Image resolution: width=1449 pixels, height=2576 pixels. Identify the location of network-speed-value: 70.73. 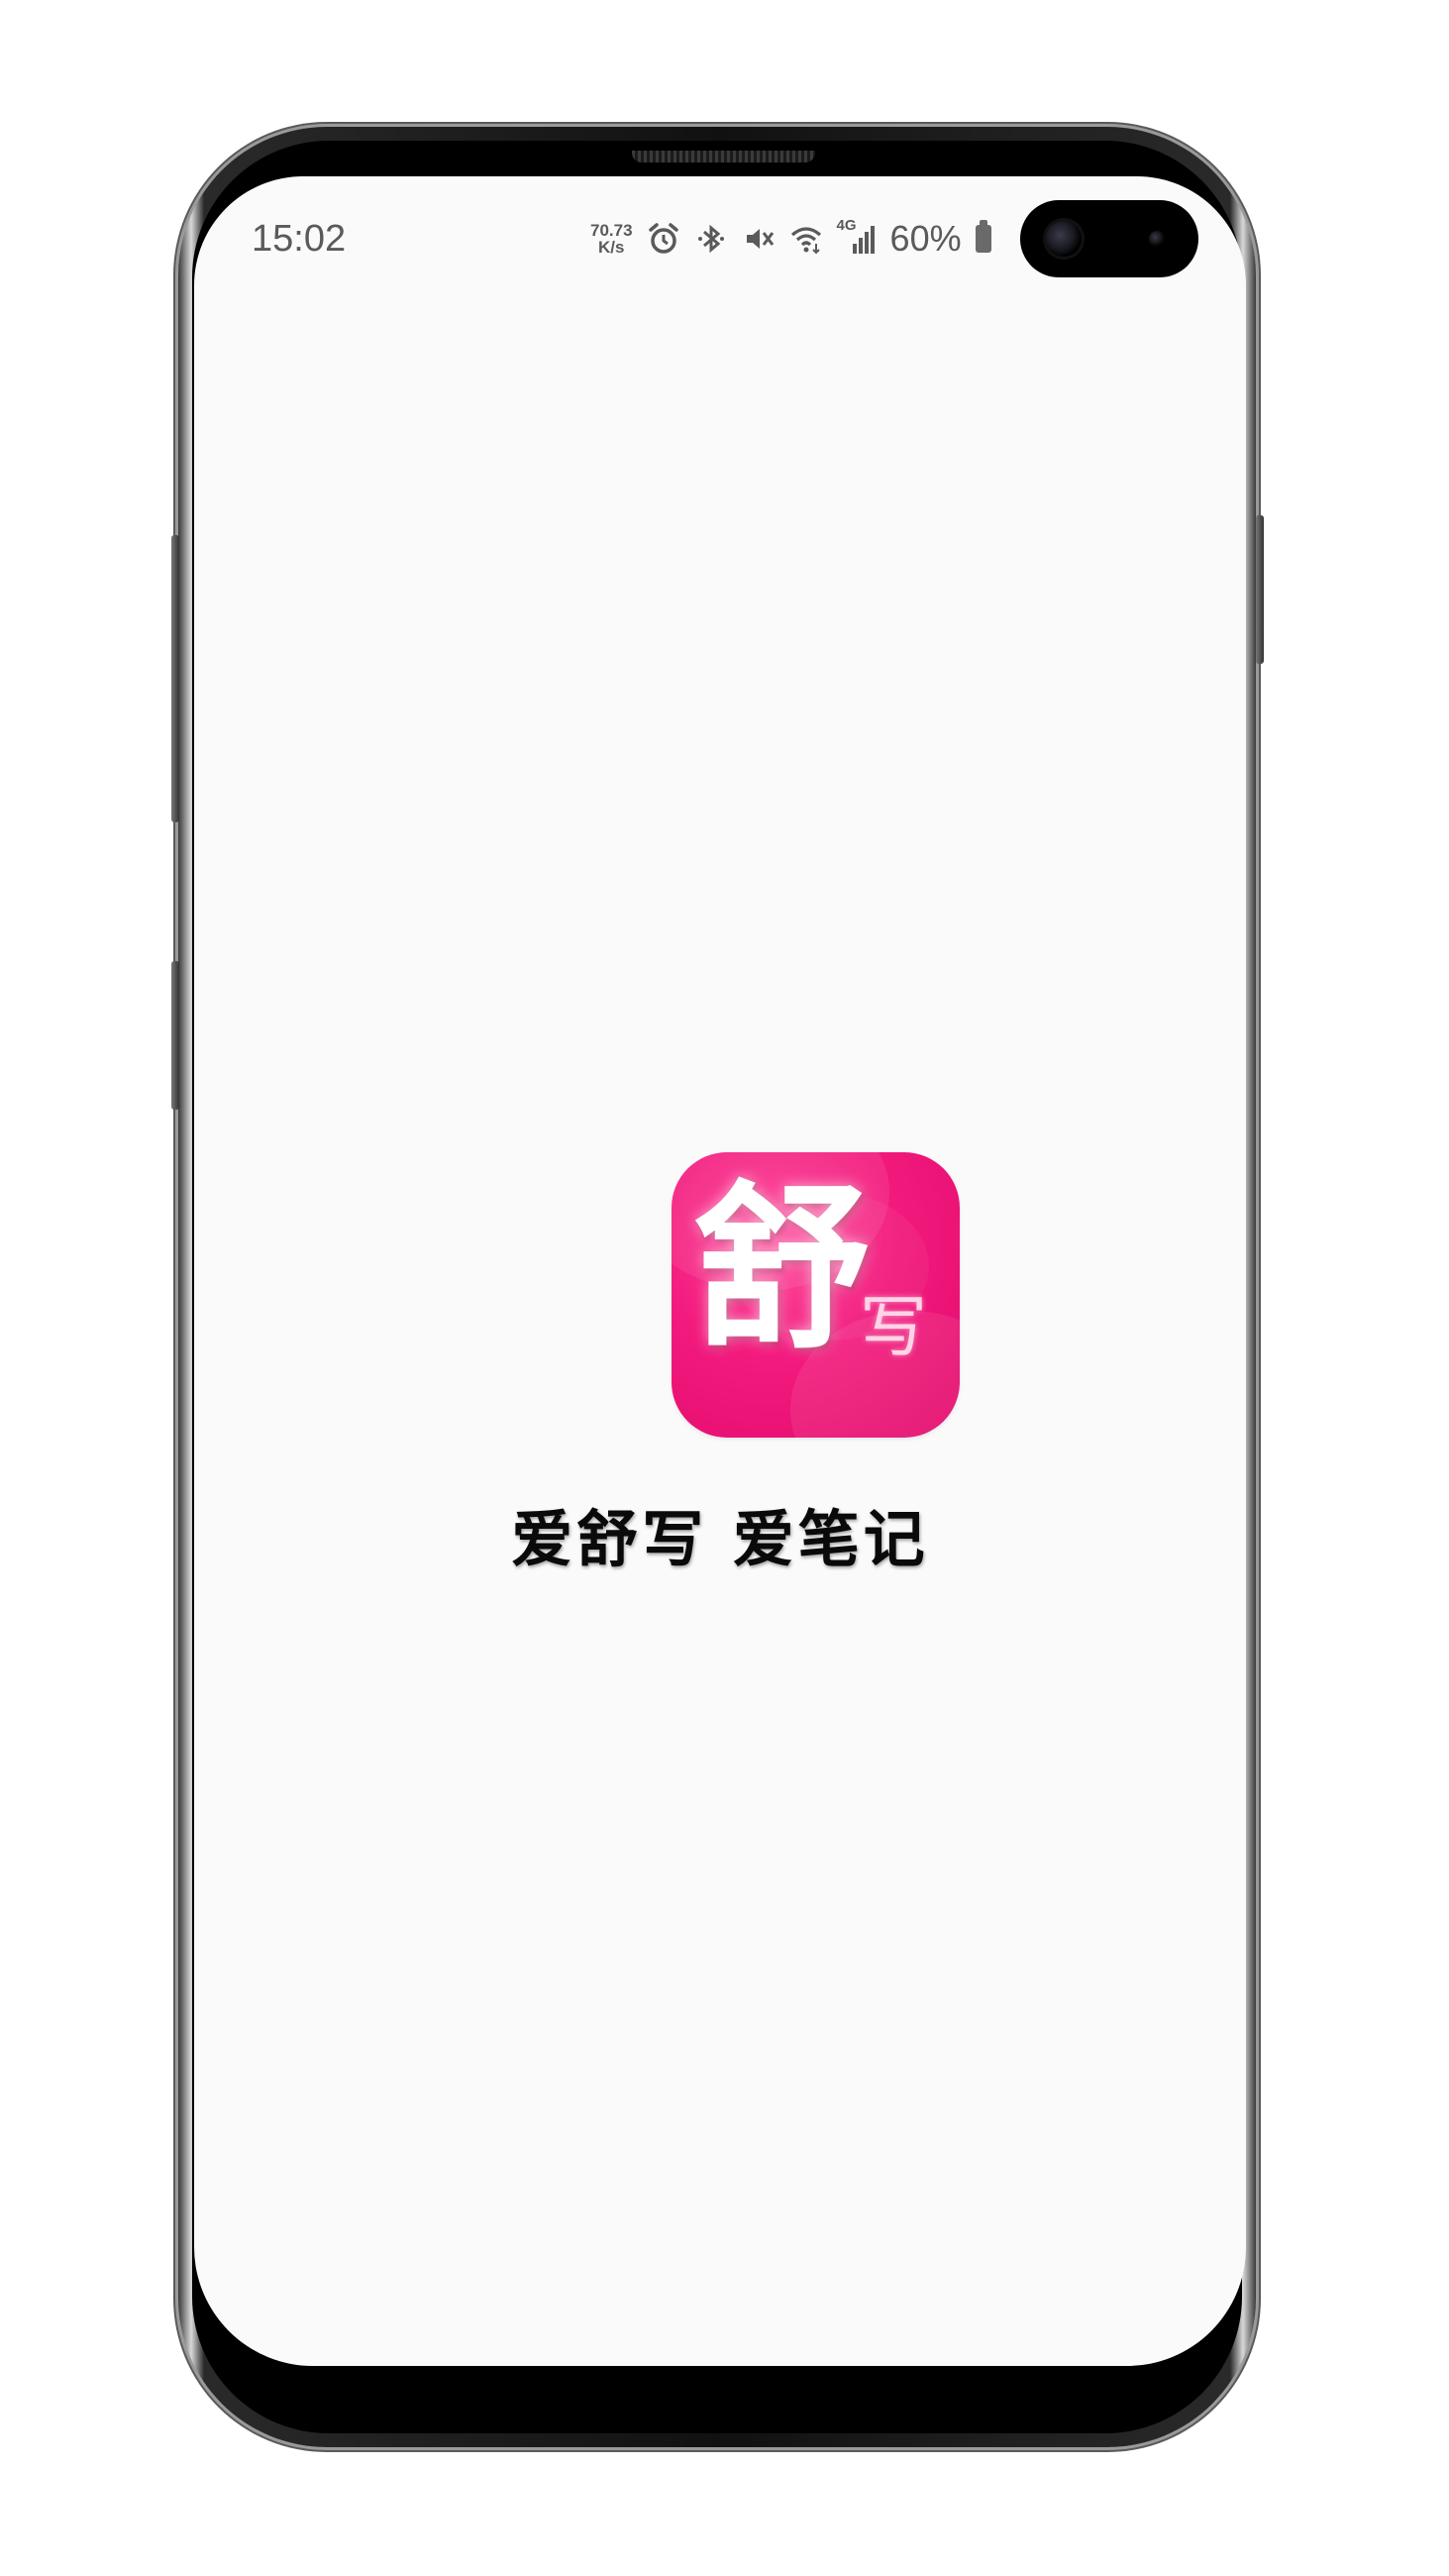
(611, 230).